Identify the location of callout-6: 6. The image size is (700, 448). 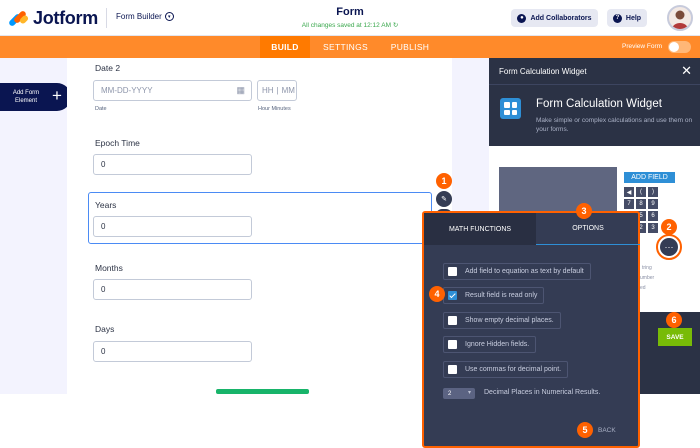
(674, 320).